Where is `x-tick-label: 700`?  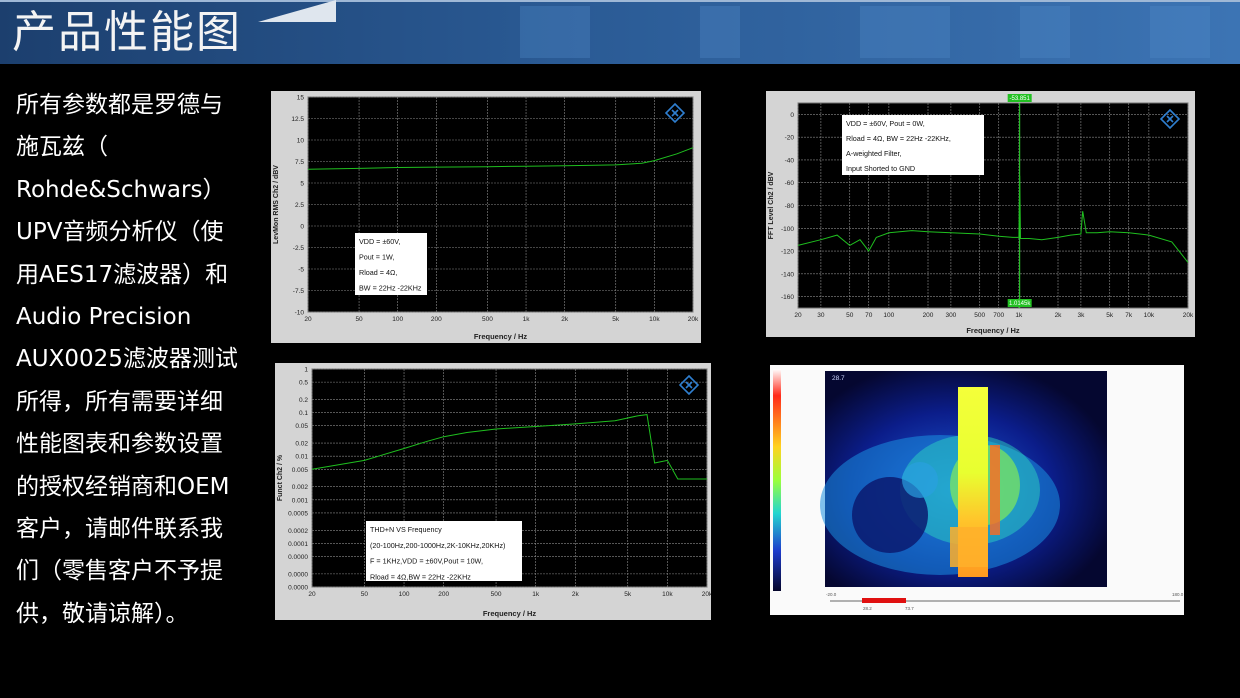
x-tick-label: 700 is located at coordinates (998, 315).